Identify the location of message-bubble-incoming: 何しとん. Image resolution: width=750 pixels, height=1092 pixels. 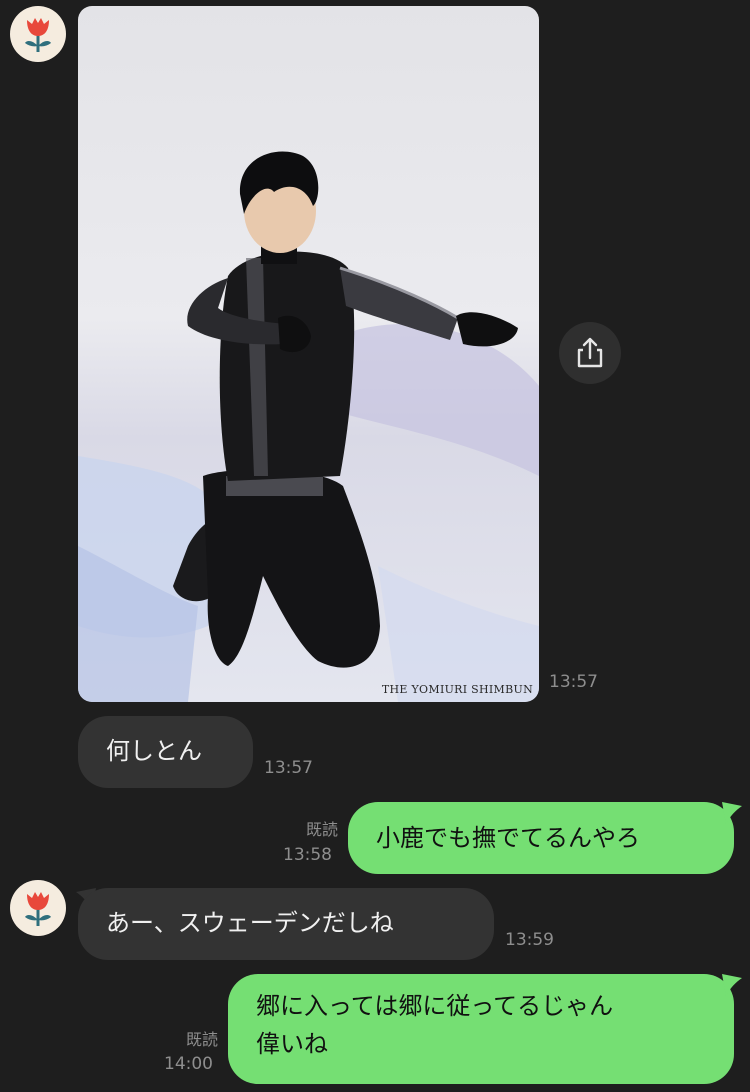
(165, 752).